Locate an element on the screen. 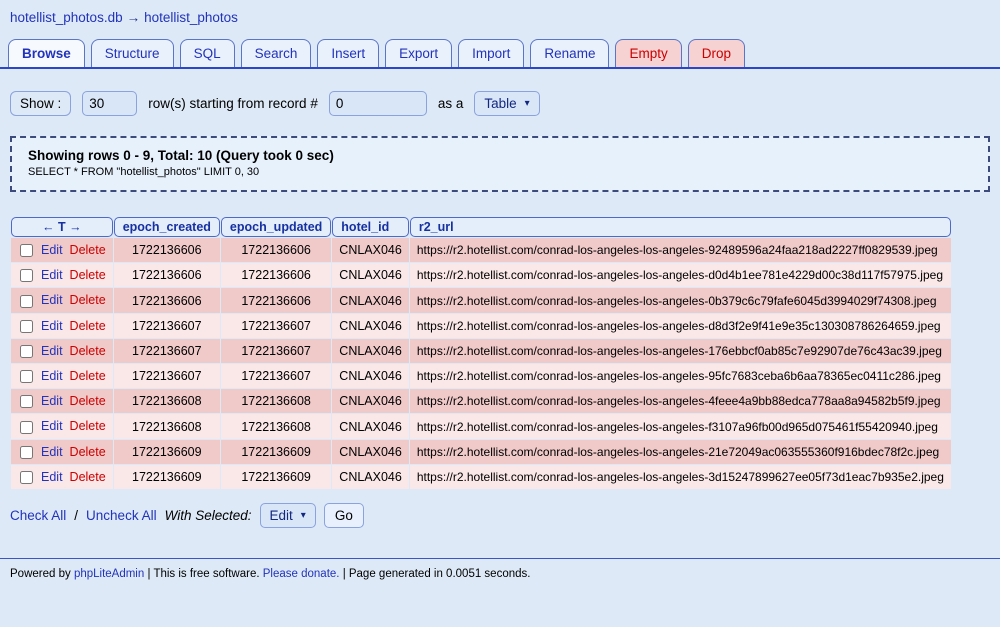 The image size is (1000, 627). view-select: Table ▾ is located at coordinates (507, 103).